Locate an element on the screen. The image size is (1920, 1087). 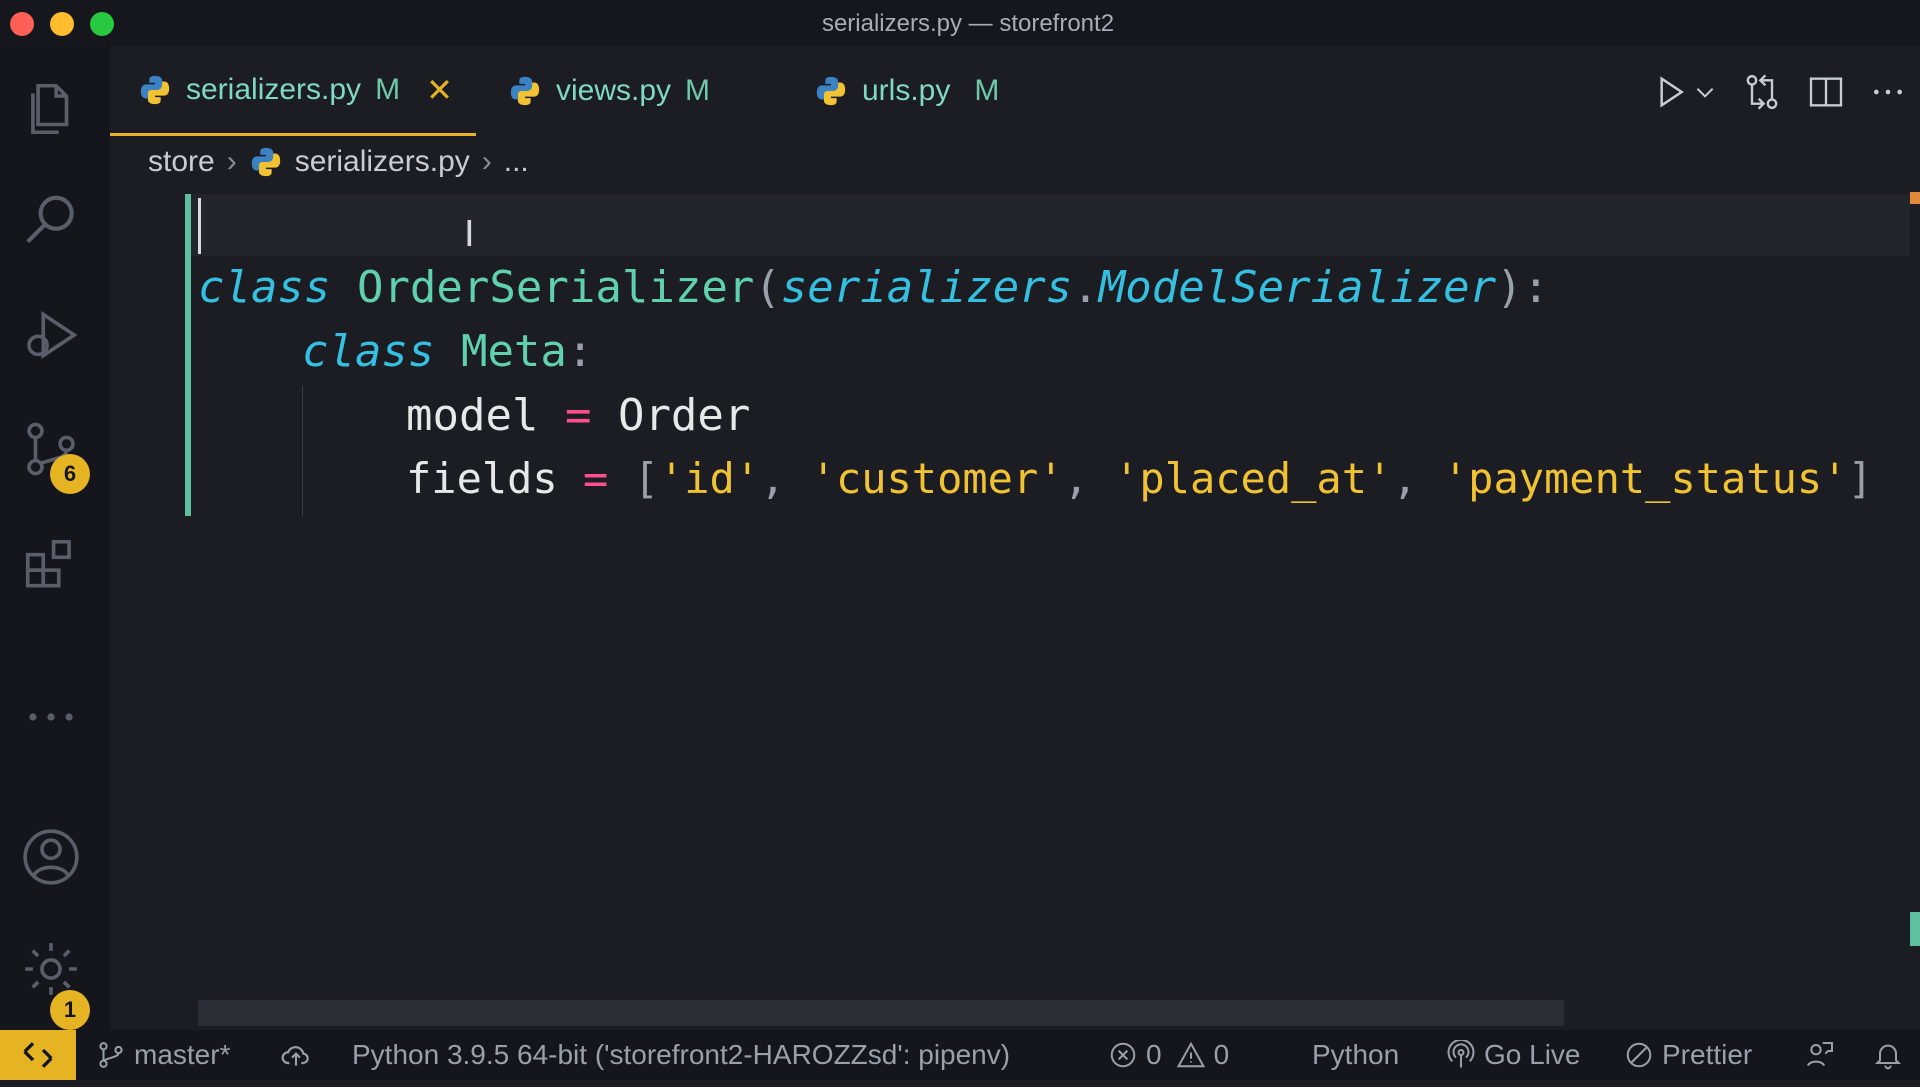
identifier: model is located at coordinates (472, 415).